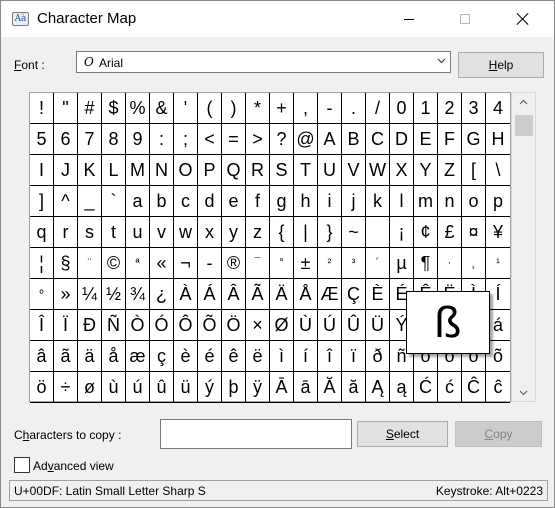 The width and height of the screenshot is (555, 508). Describe the element at coordinates (210, 139) in the screenshot. I see `character-cell: <` at that location.